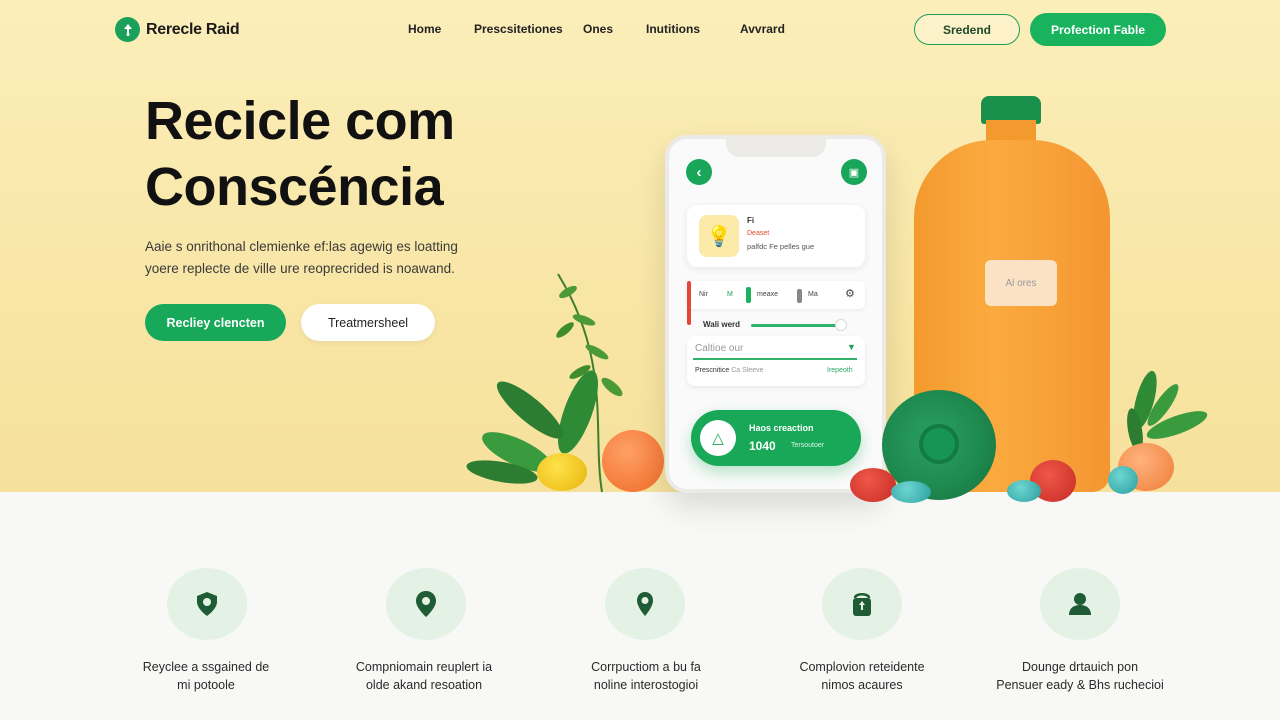 This screenshot has height=720, width=1280. I want to click on down-arrow-icon: ▼, so click(851, 347).